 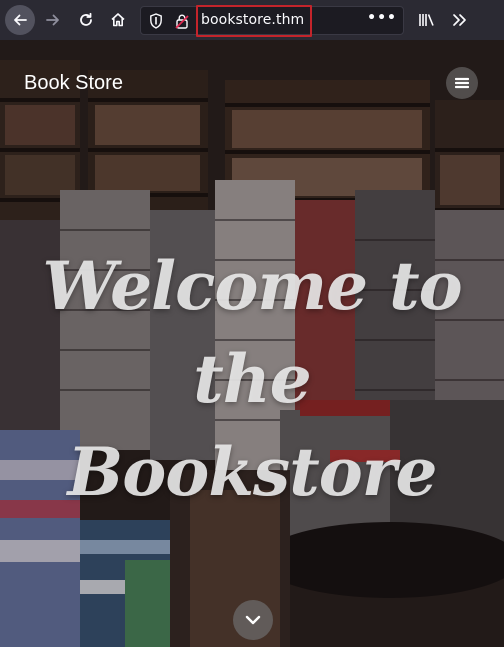 I want to click on url-bar: bookstore.thm •••, so click(x=272, y=21).